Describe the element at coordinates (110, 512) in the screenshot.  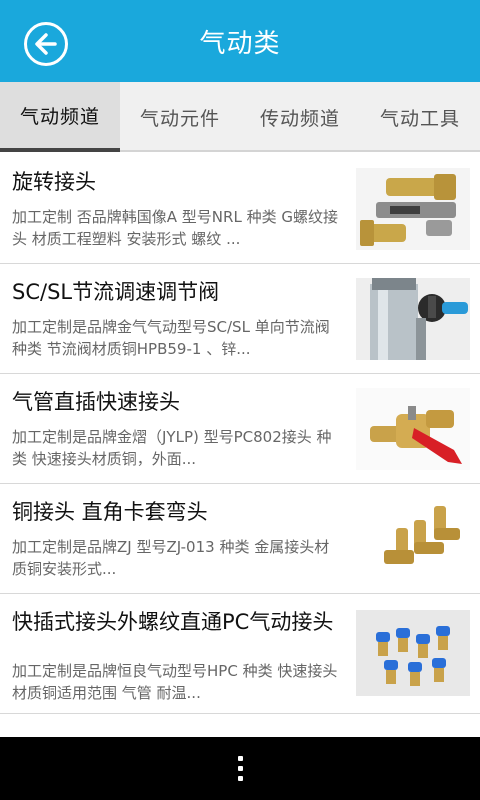
I see `product-title: 铜接头 直角卡套弯头` at that location.